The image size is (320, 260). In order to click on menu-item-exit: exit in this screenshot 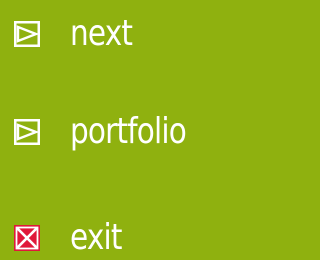, I will do `click(73, 238)`.